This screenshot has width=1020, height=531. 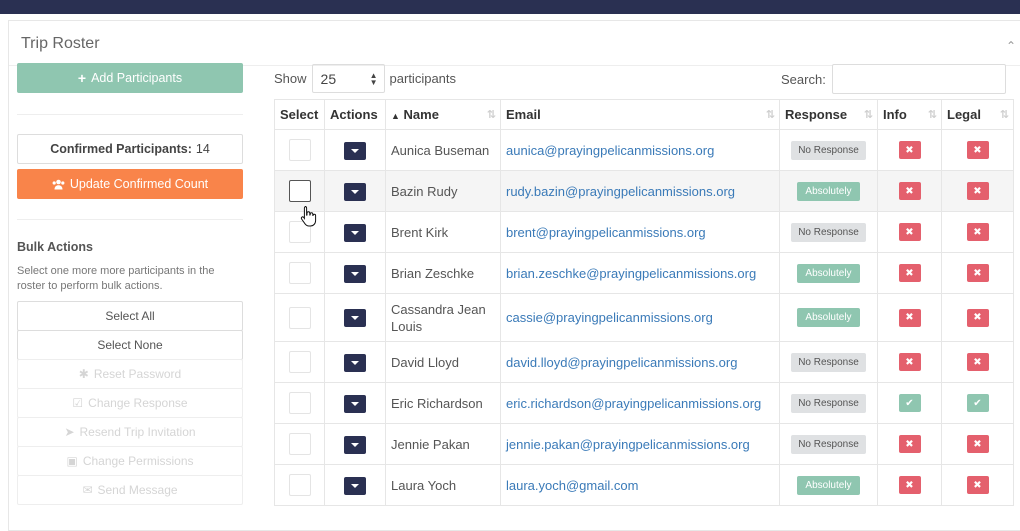 What do you see at coordinates (918, 79) in the screenshot?
I see `search-input` at bounding box center [918, 79].